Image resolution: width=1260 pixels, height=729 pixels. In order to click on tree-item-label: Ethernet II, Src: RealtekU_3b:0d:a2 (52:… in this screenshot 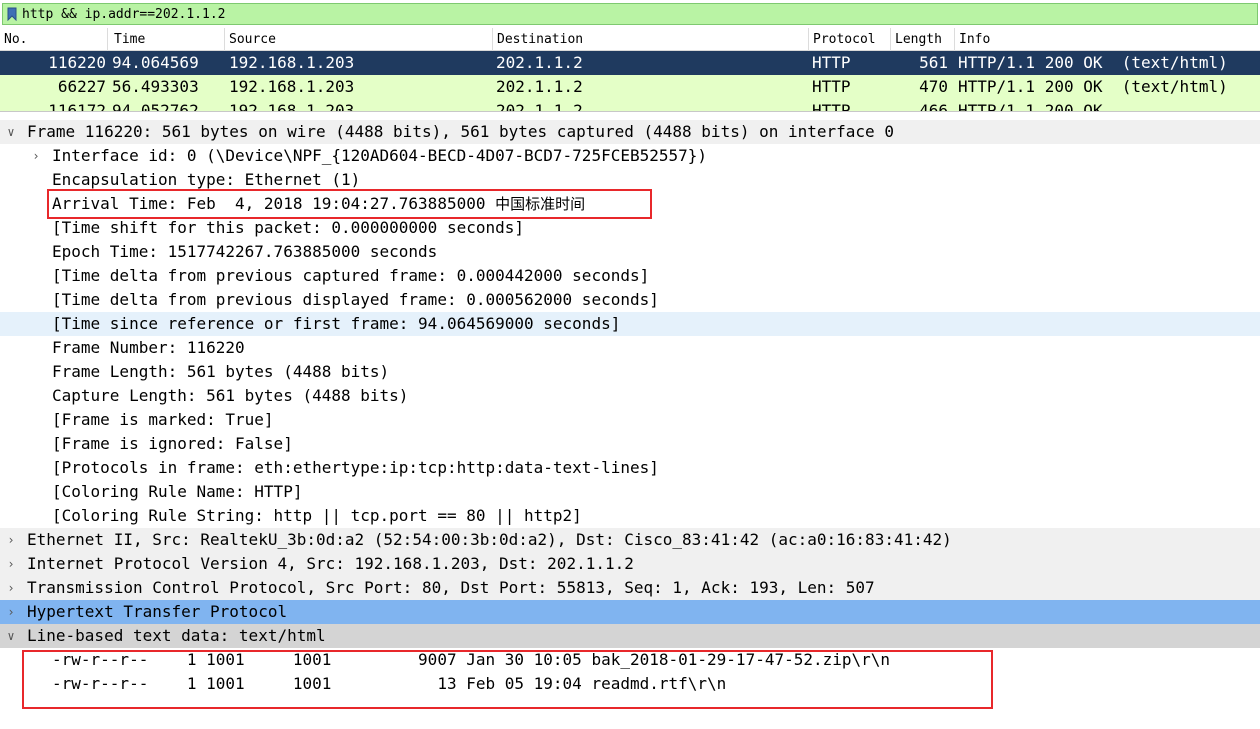, I will do `click(489, 539)`.